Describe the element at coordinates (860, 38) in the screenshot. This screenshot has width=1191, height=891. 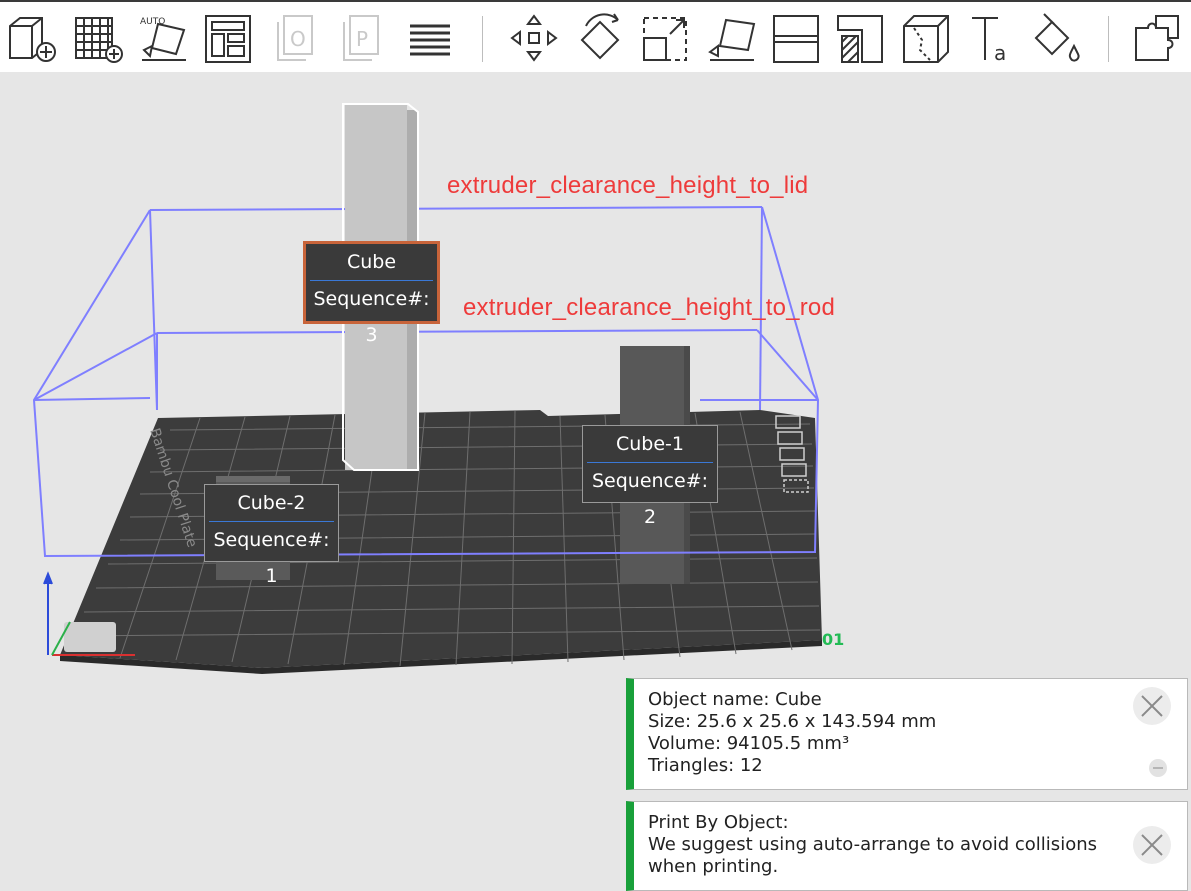
I see `support-paint-icon` at that location.